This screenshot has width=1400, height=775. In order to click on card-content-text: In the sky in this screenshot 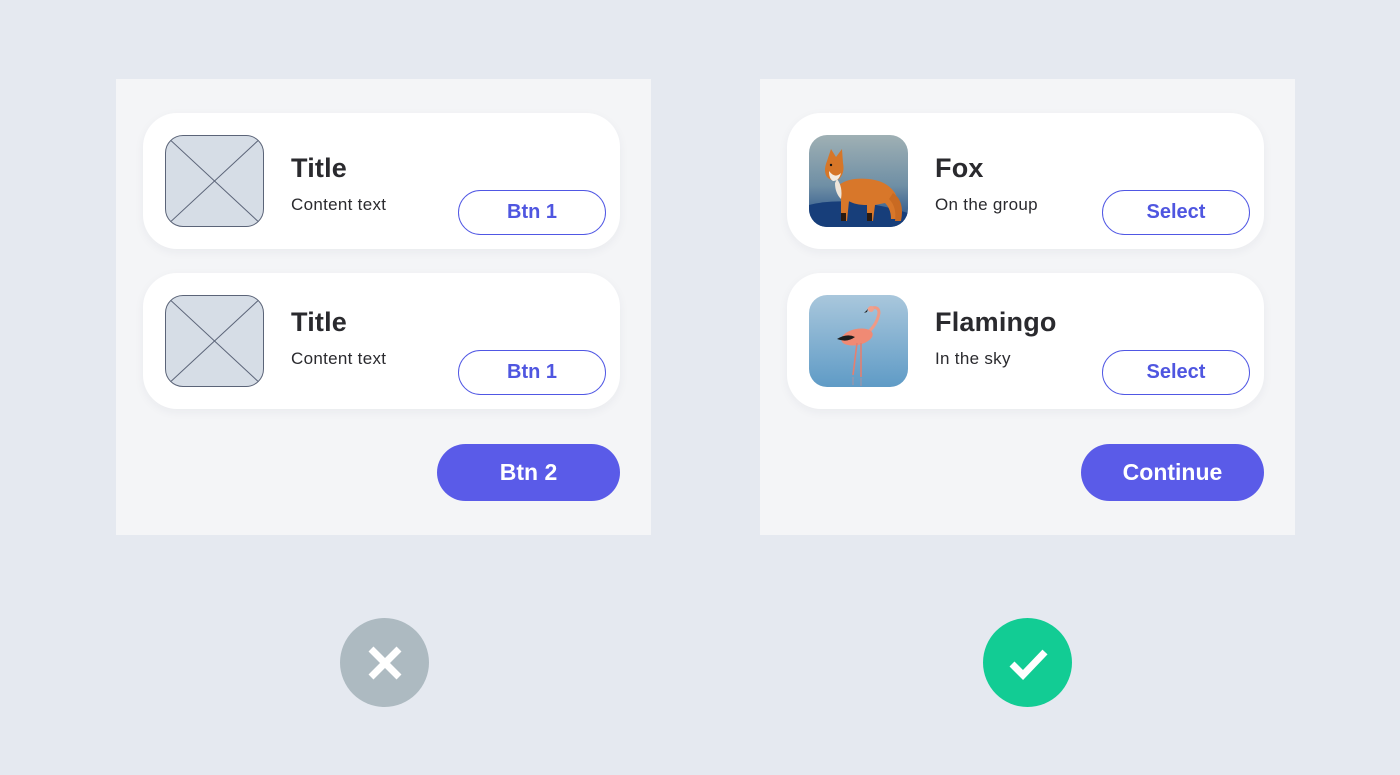, I will do `click(973, 358)`.